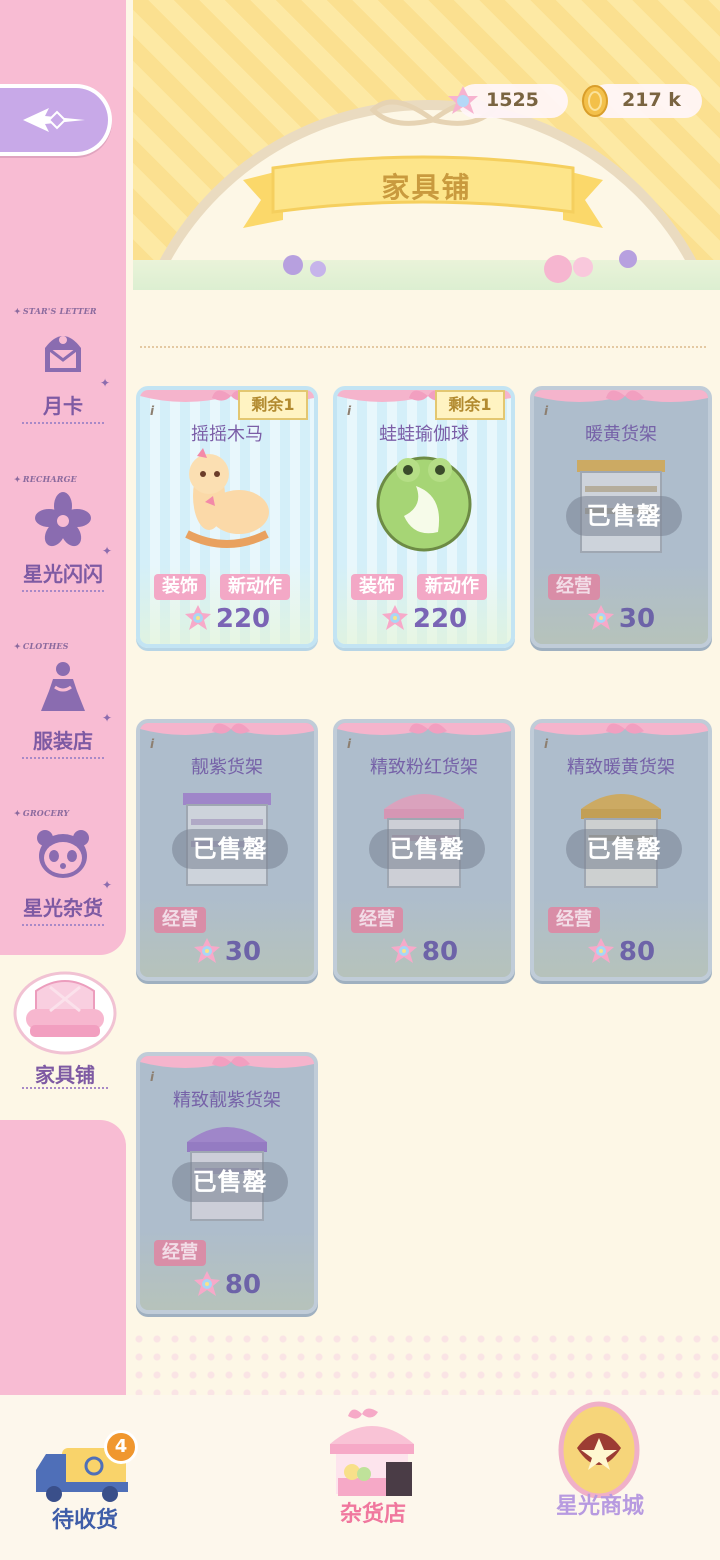  What do you see at coordinates (621, 767) in the screenshot?
I see `product-name: 精致暖黄货架` at bounding box center [621, 767].